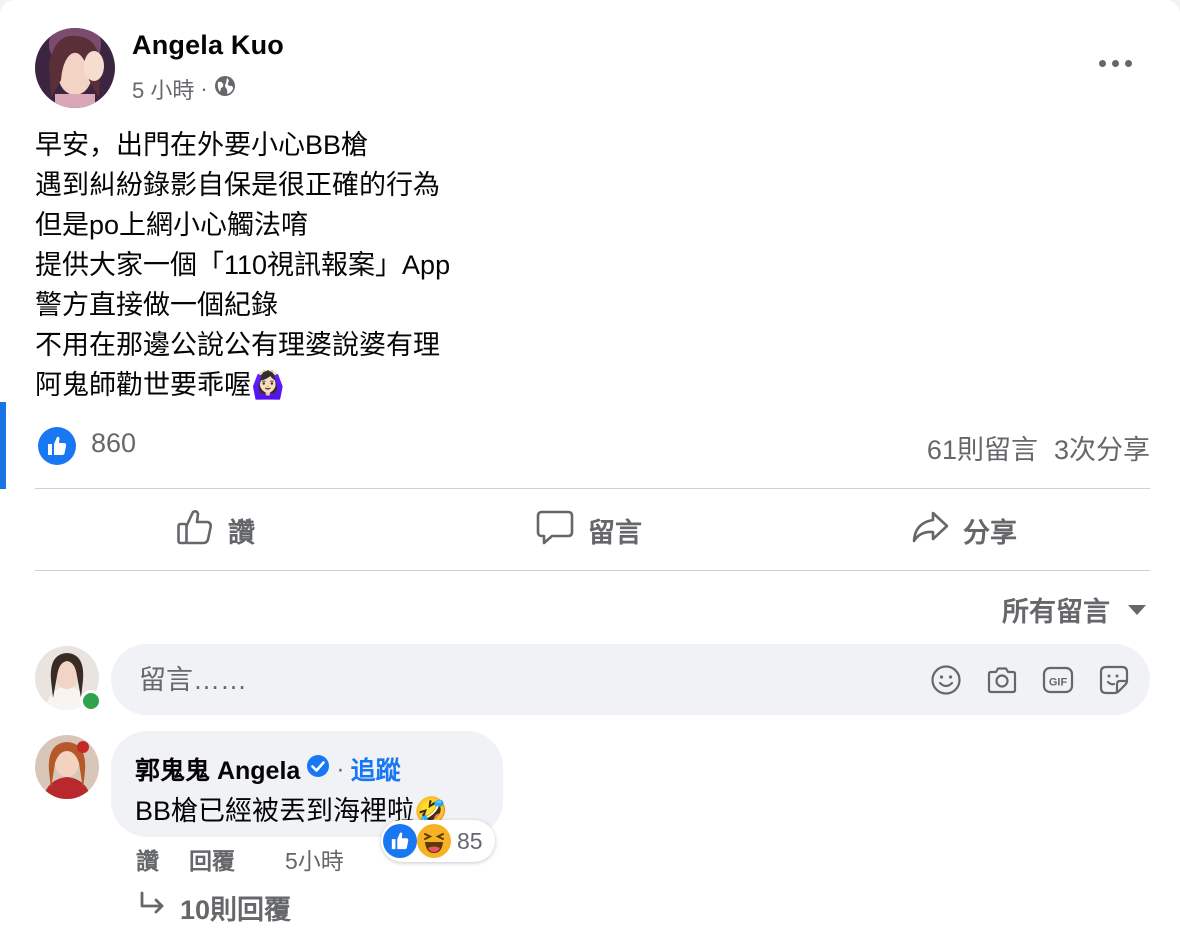 This screenshot has width=1180, height=938. I want to click on follow-button: 追蹤, so click(376, 769).